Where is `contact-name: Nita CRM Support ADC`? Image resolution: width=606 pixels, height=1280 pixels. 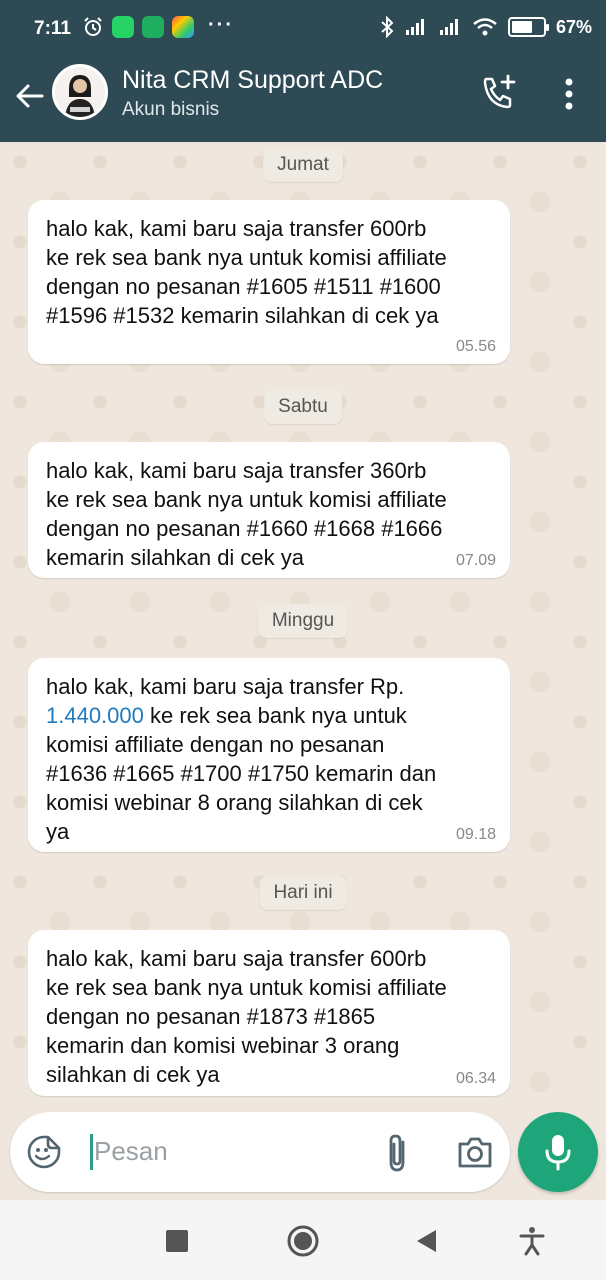 contact-name: Nita CRM Support ADC is located at coordinates (252, 80).